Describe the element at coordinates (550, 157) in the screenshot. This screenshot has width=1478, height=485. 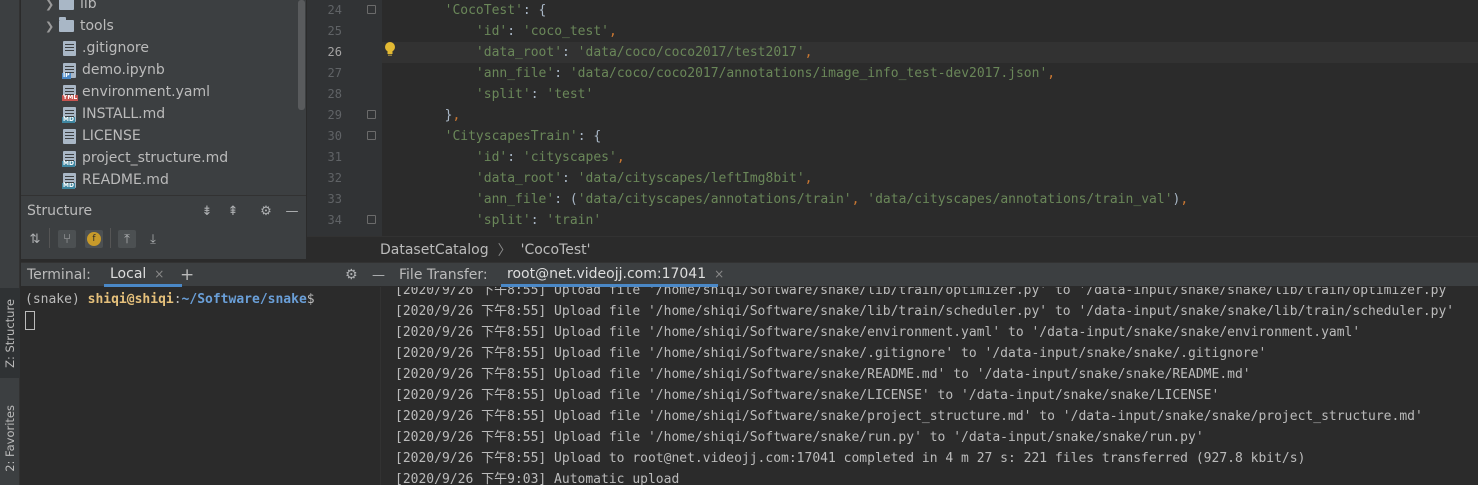
I see `code-line: 'id': 'cityscapes',` at that location.